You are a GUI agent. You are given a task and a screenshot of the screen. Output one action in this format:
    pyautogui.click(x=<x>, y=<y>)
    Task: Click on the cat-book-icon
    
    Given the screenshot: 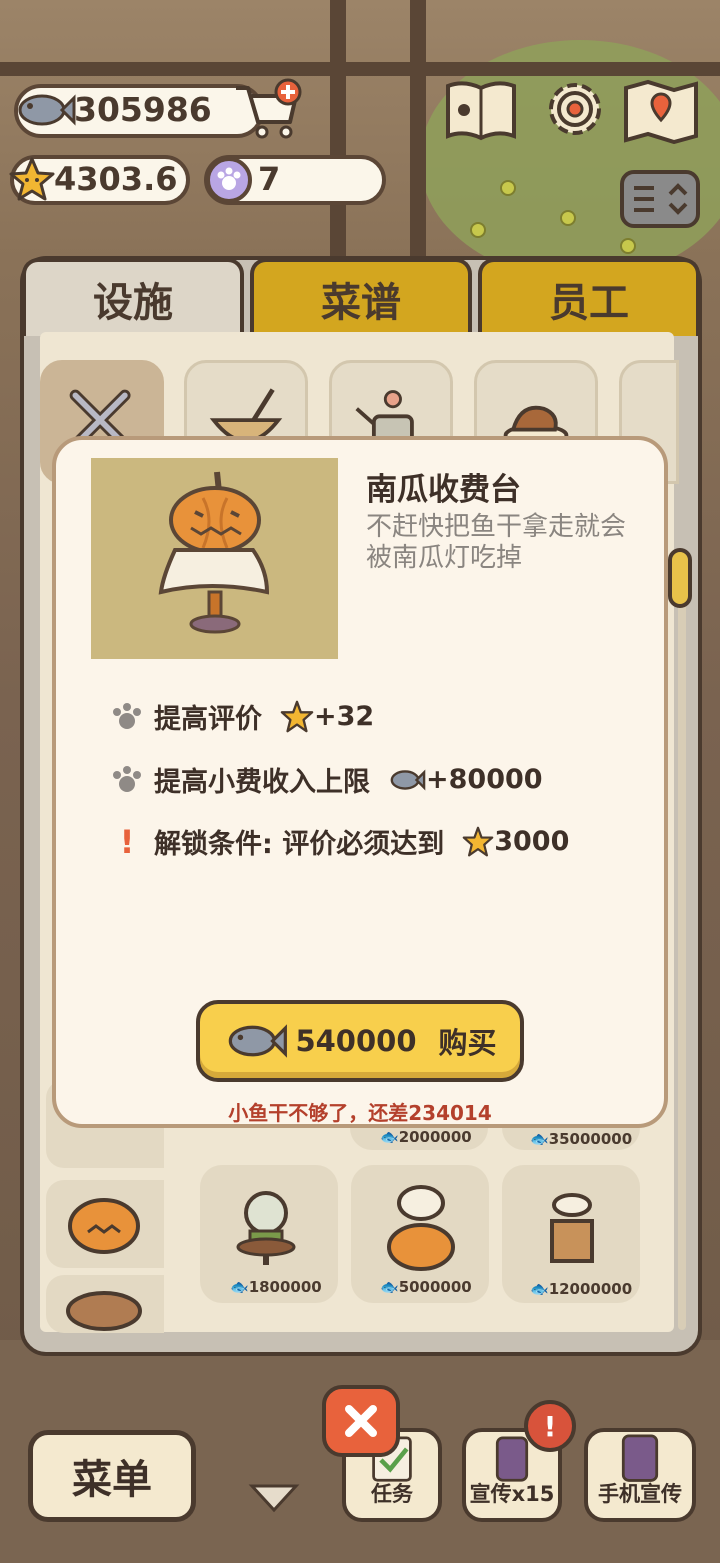 What is the action you would take?
    pyautogui.click(x=481, y=111)
    